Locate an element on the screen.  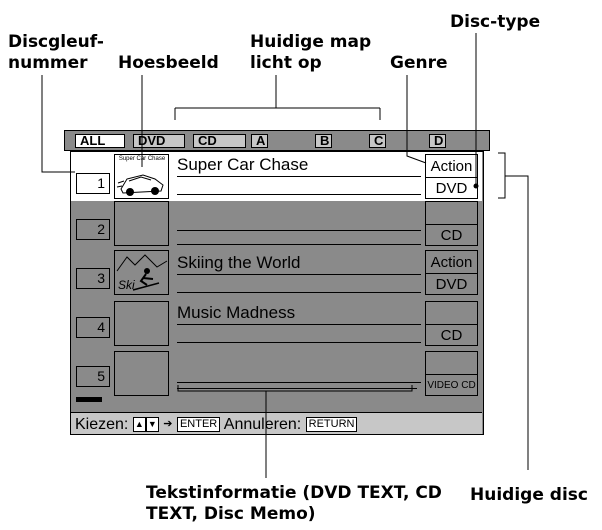
slot-number: 1 is located at coordinates (93, 183).